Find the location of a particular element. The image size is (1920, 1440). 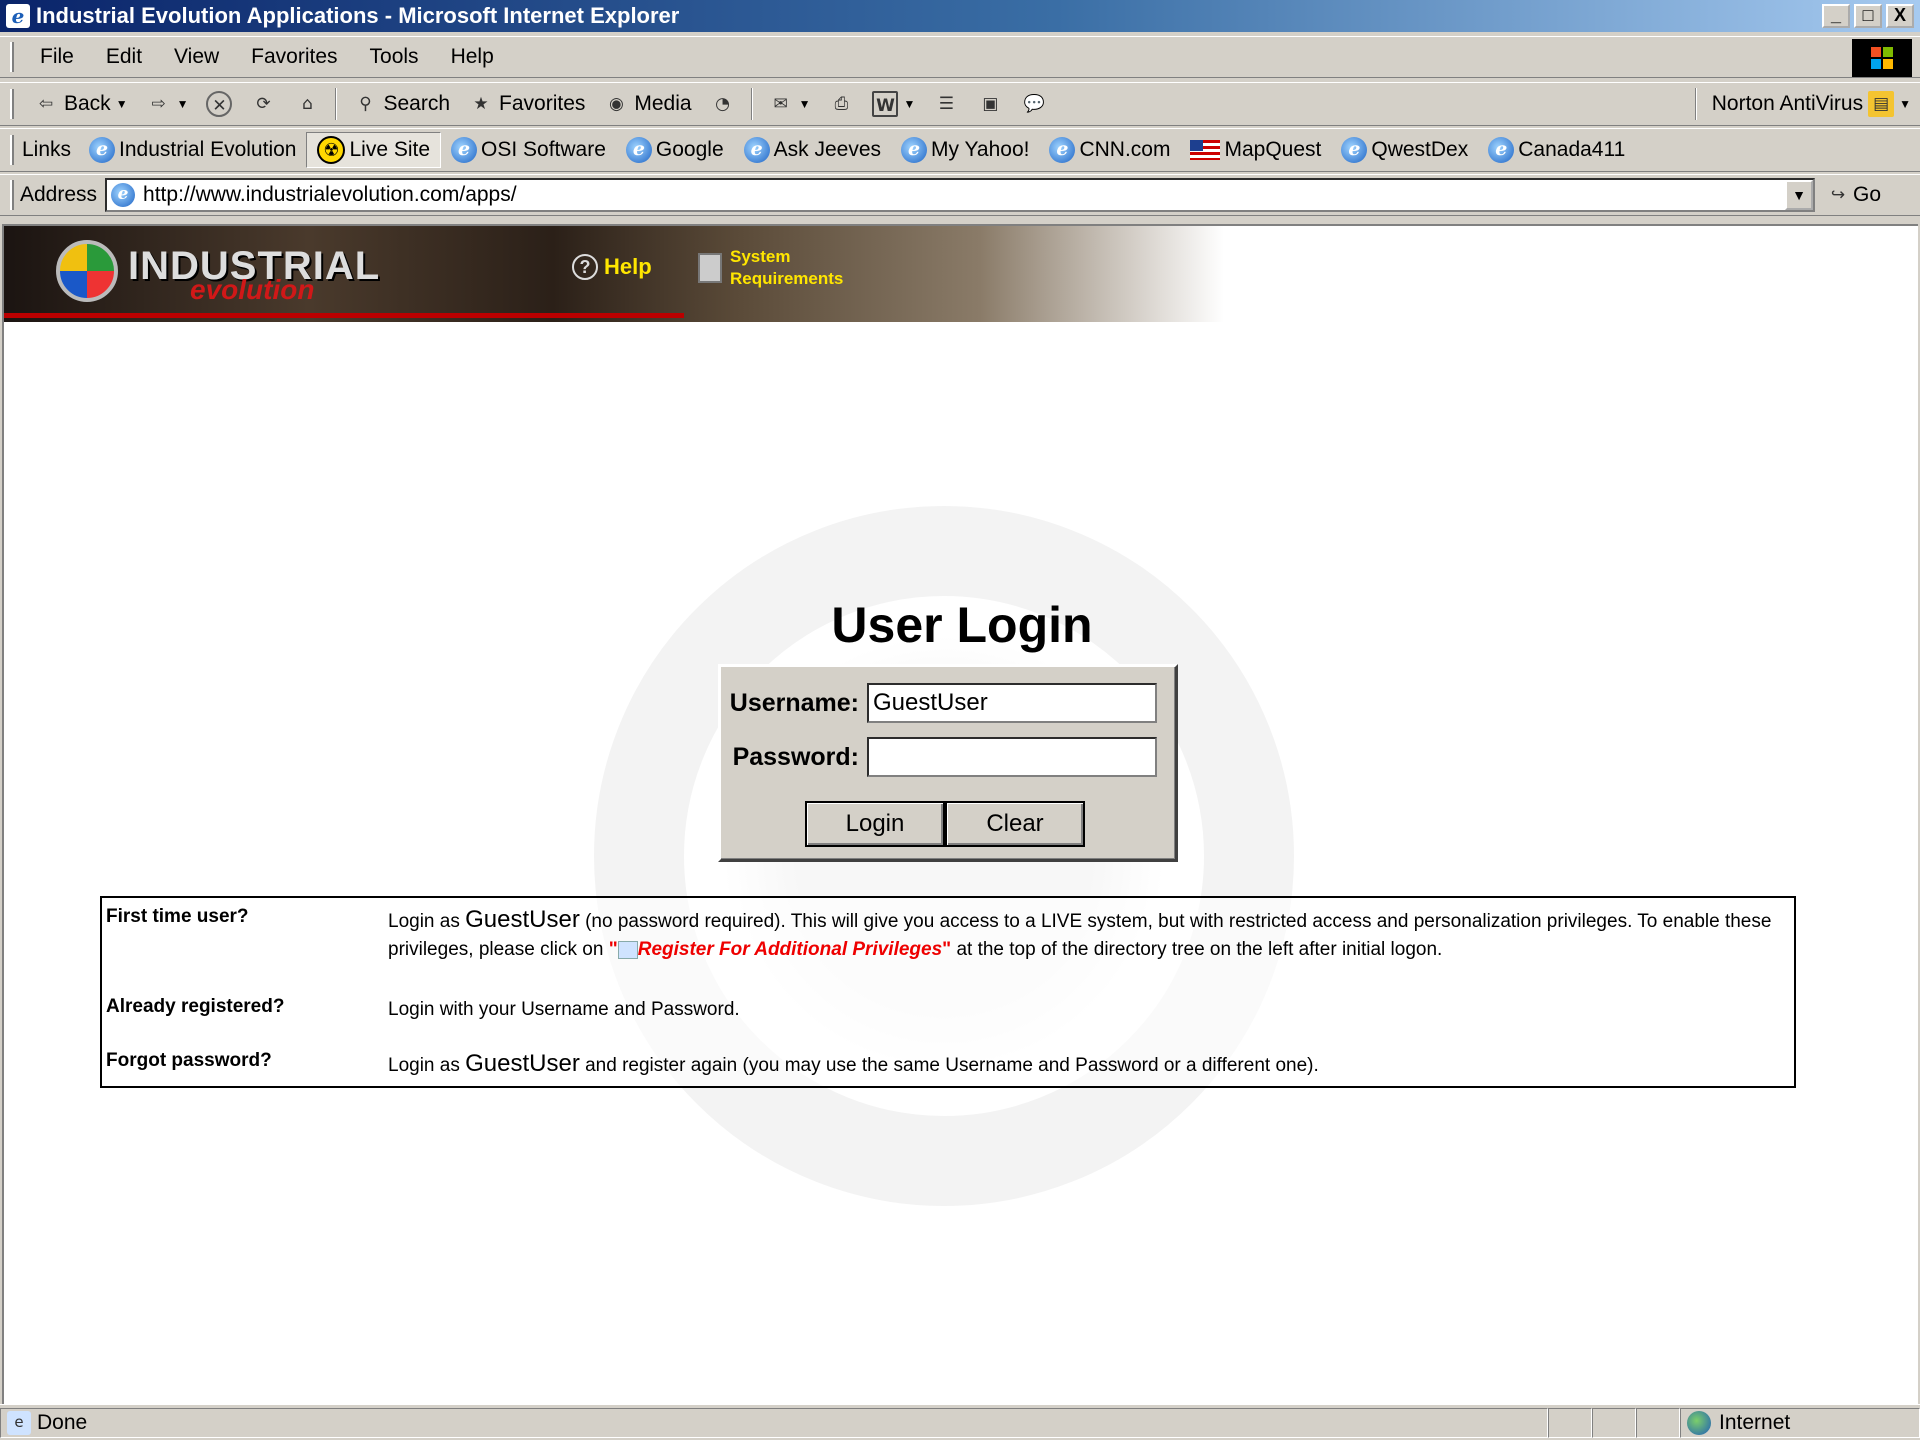

search-button: ⚲ Search is located at coordinates (401, 104).